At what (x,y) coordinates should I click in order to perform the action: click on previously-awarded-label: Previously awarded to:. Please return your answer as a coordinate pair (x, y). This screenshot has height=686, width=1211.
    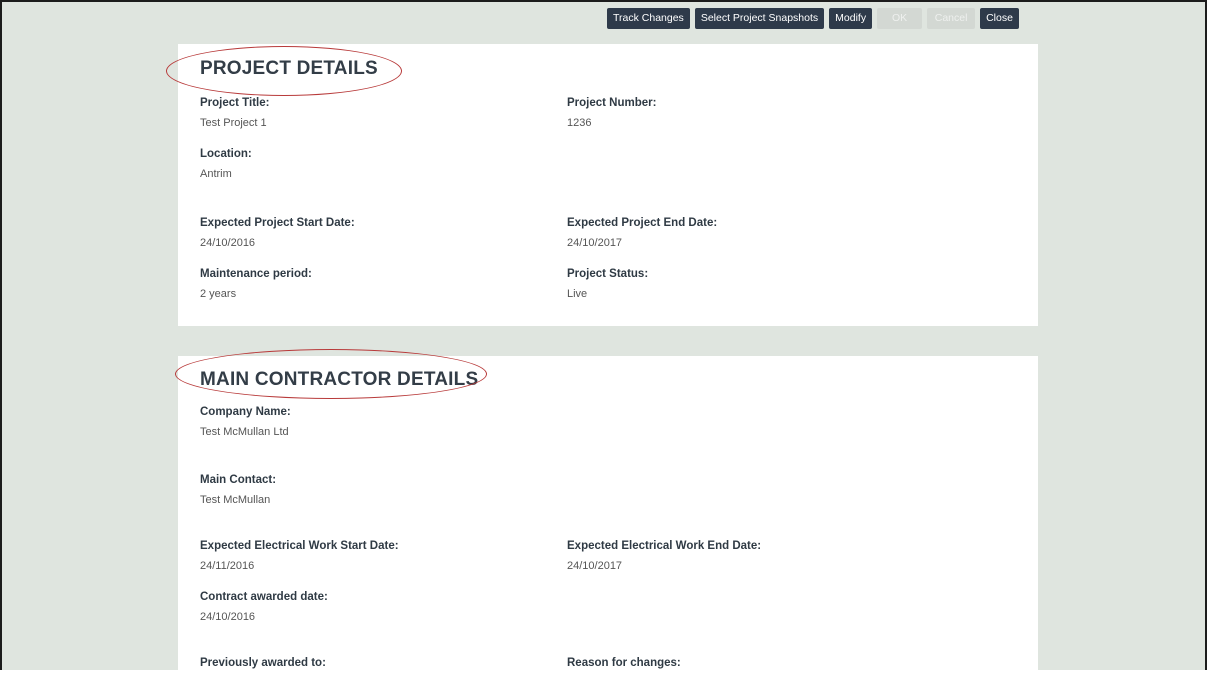
    Looking at the image, I should click on (263, 663).